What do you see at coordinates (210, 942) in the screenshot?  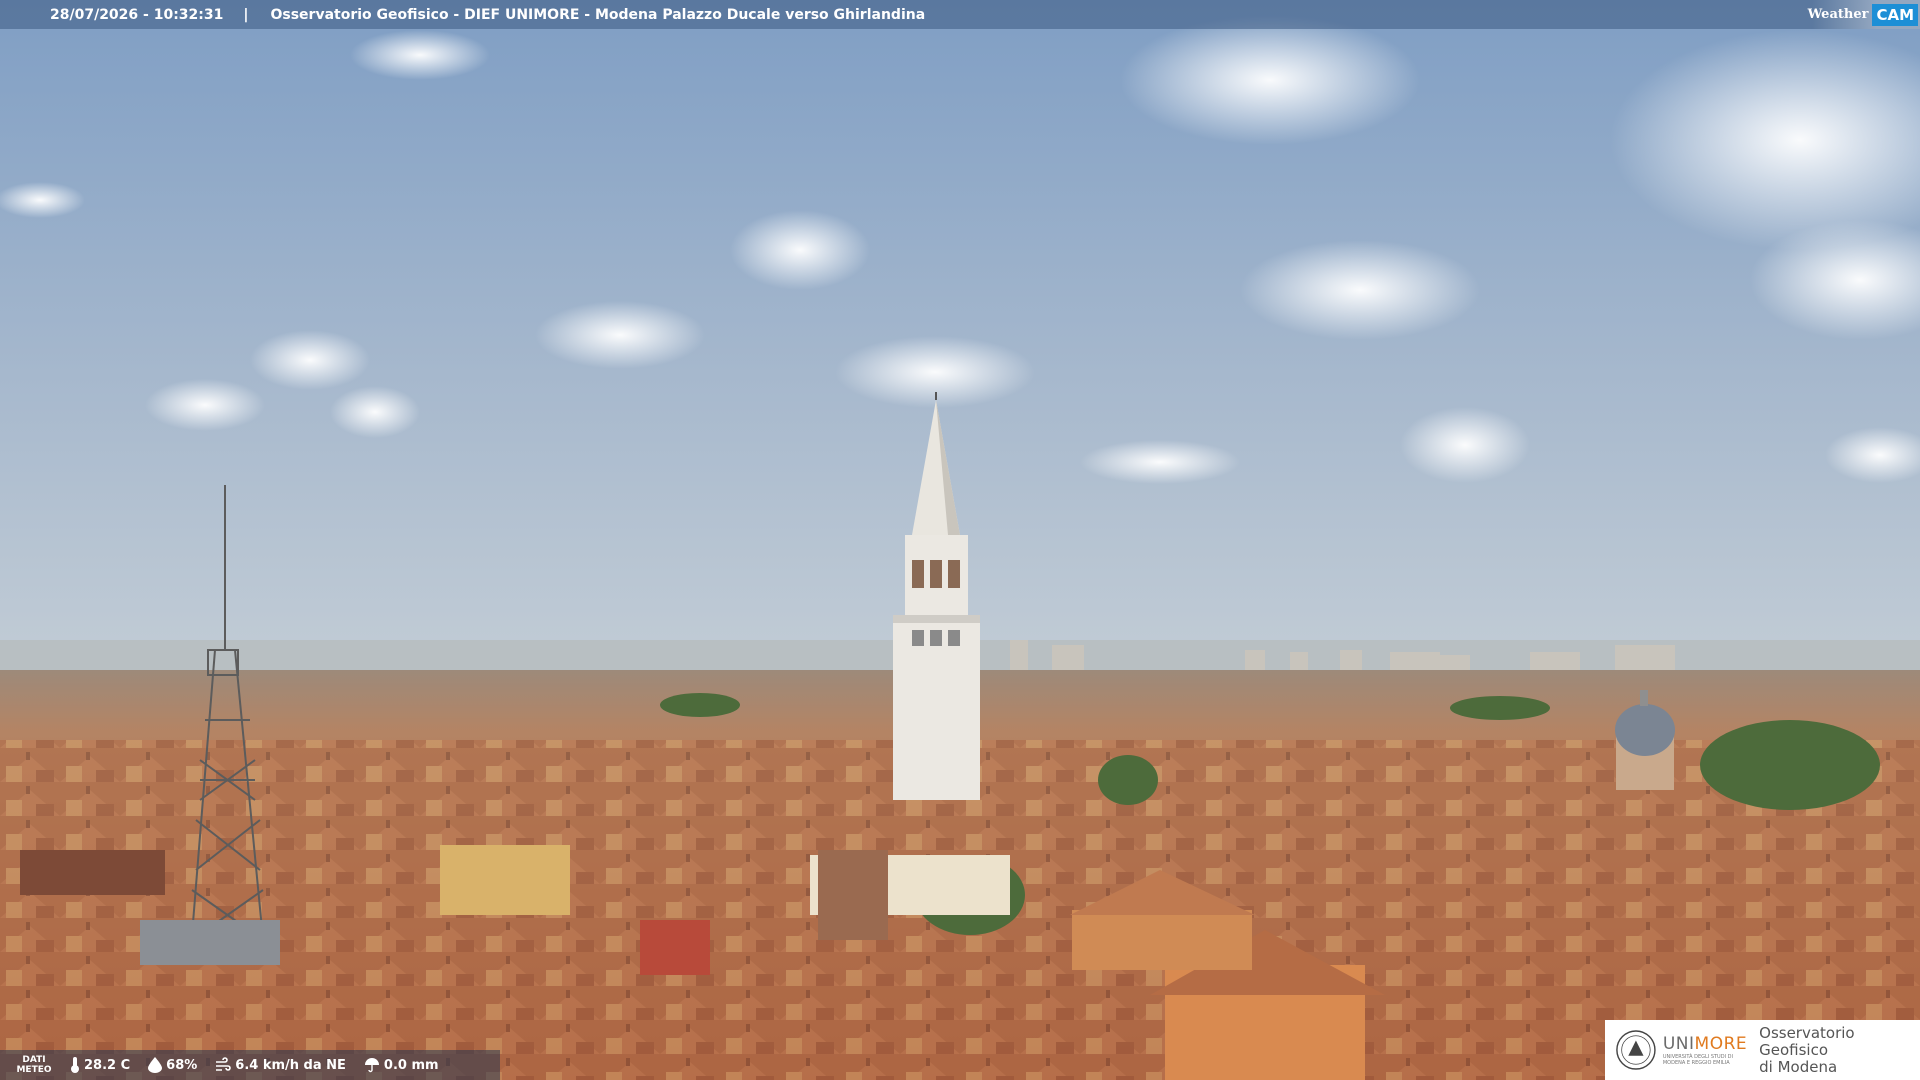 I see `antenna-base` at bounding box center [210, 942].